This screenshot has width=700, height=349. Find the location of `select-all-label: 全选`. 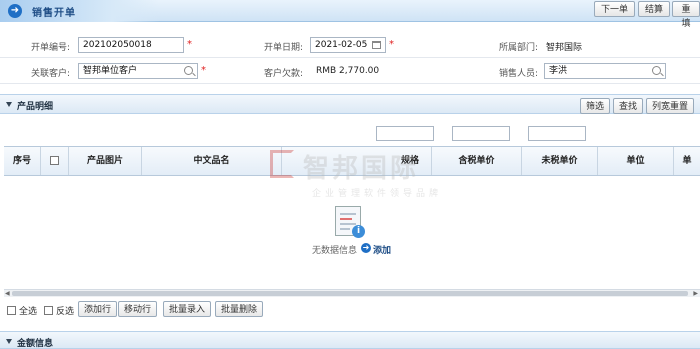

select-all-label: 全选 is located at coordinates (28, 310).